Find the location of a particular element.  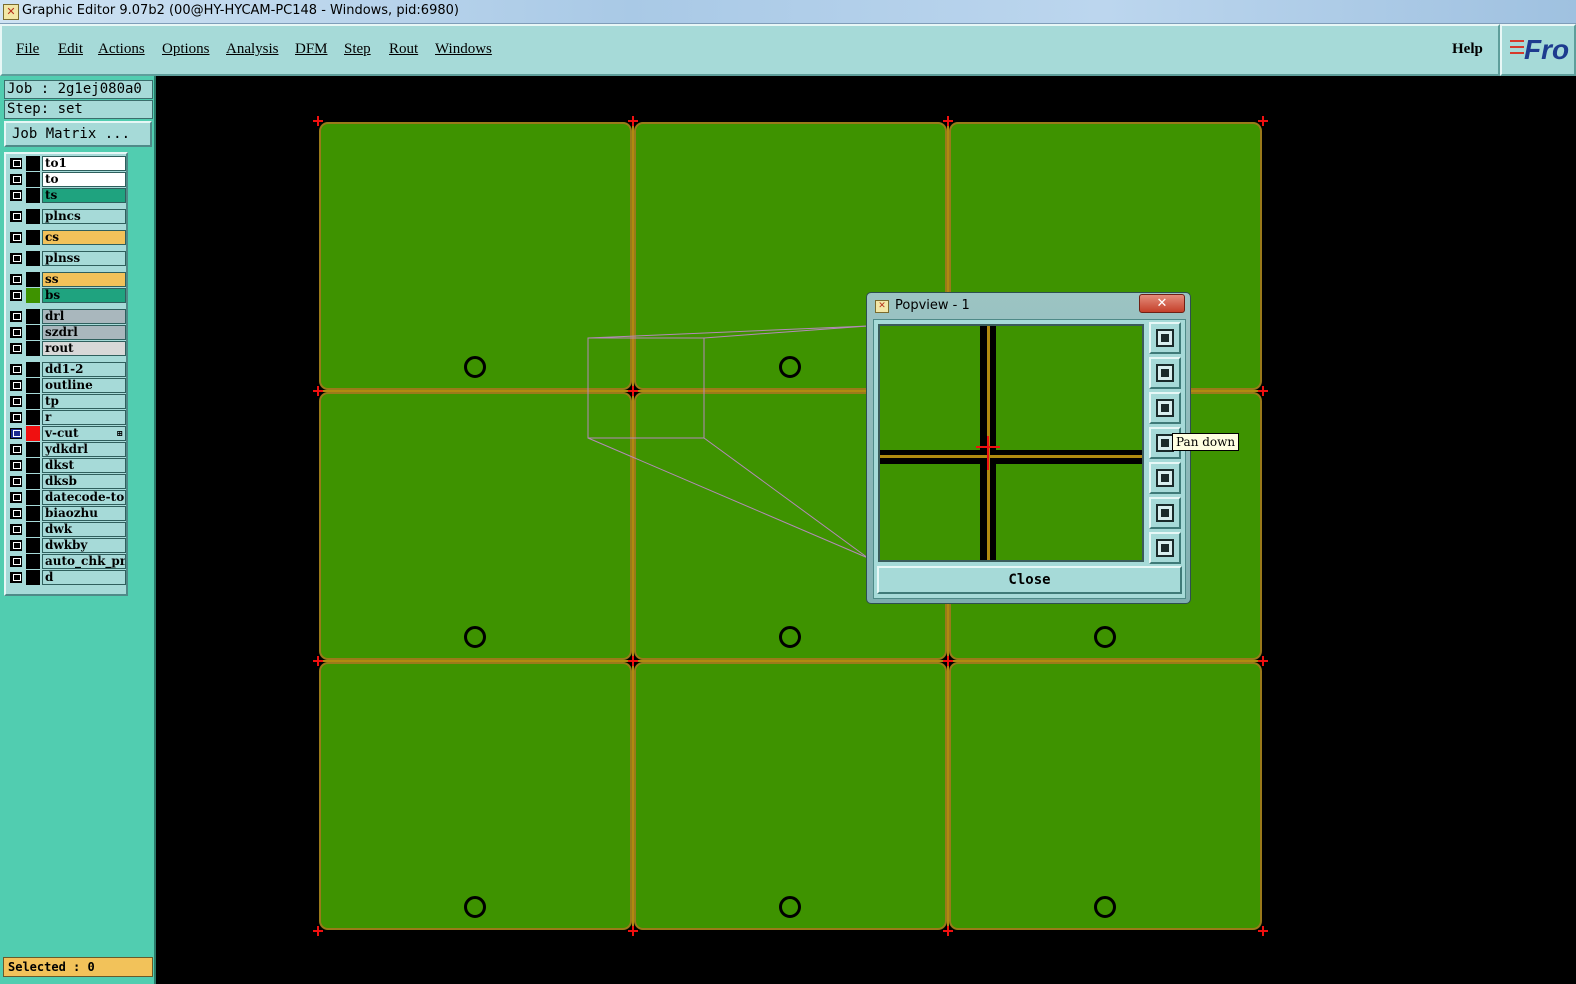

pan-down-icon is located at coordinates (1165, 408).